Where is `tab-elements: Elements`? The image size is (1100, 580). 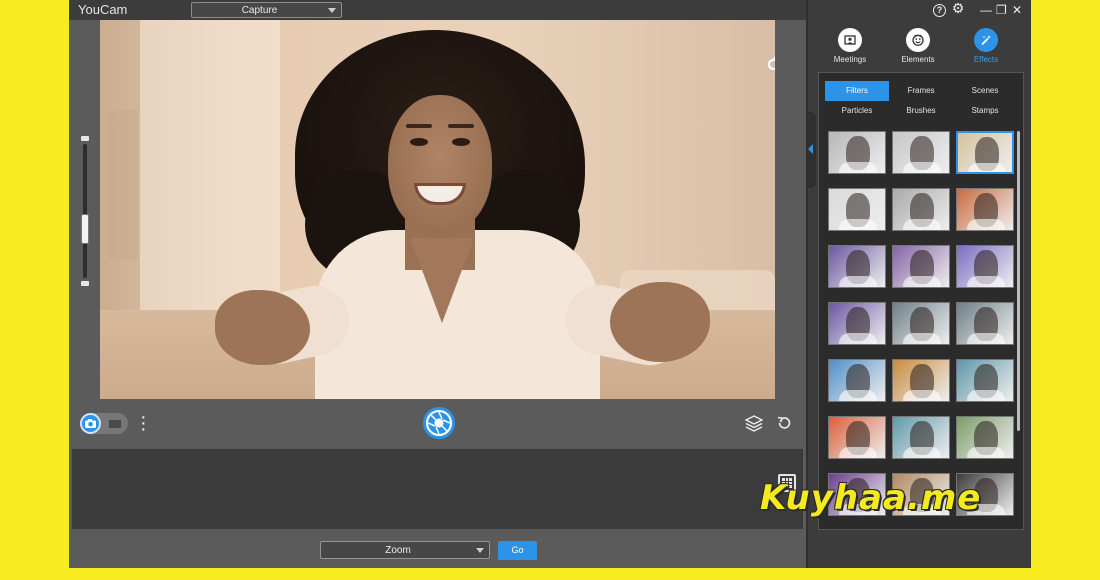 tab-elements: Elements is located at coordinates (918, 49).